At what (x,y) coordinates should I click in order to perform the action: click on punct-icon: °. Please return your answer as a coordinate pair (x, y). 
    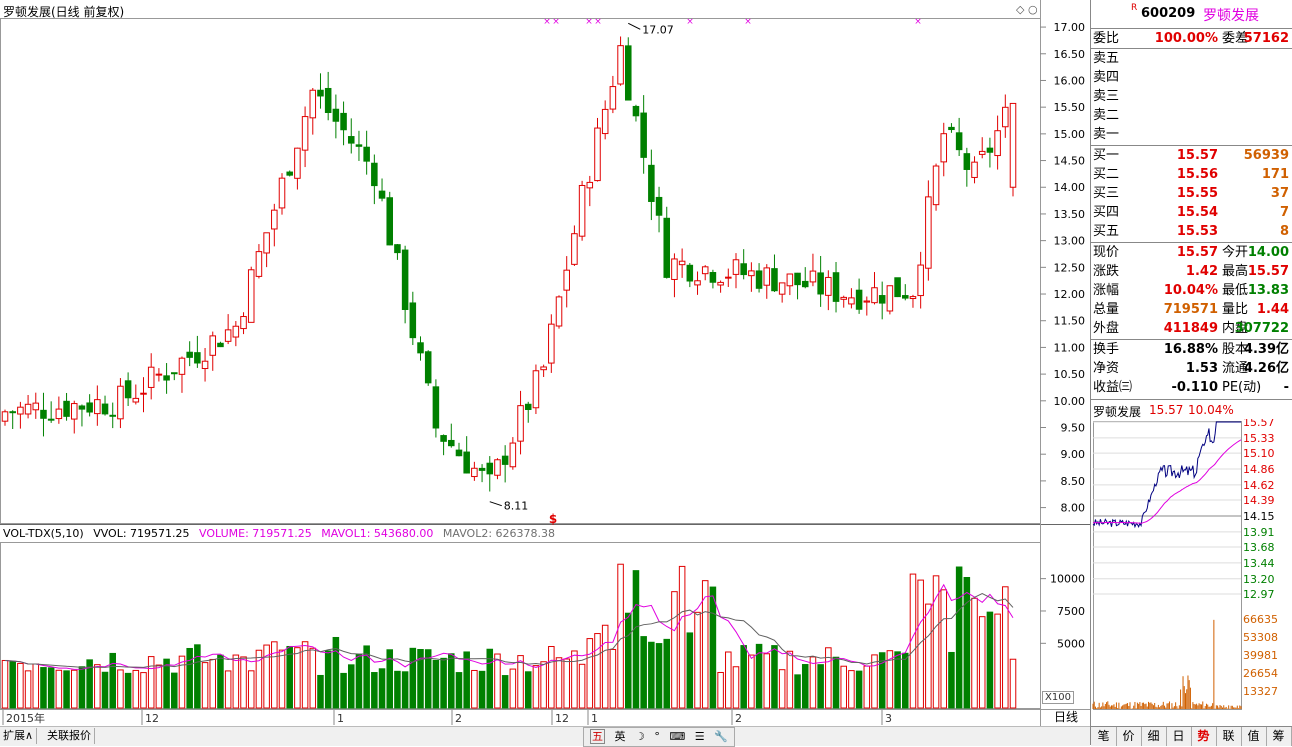
    Looking at the image, I should click on (657, 736).